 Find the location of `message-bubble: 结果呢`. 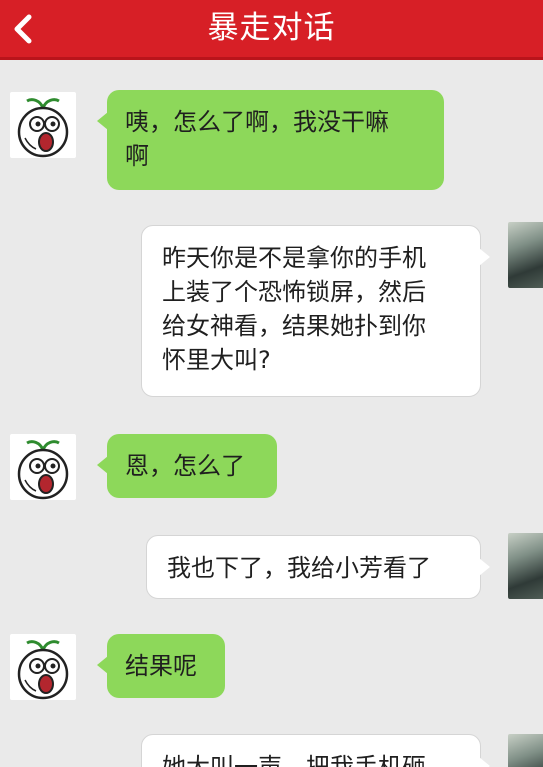

message-bubble: 结果呢 is located at coordinates (161, 666).